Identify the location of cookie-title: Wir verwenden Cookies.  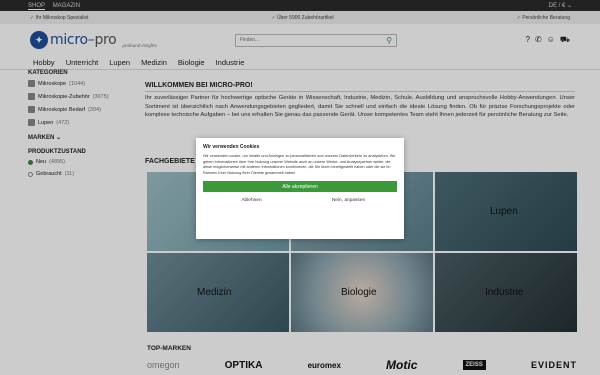
(231, 147).